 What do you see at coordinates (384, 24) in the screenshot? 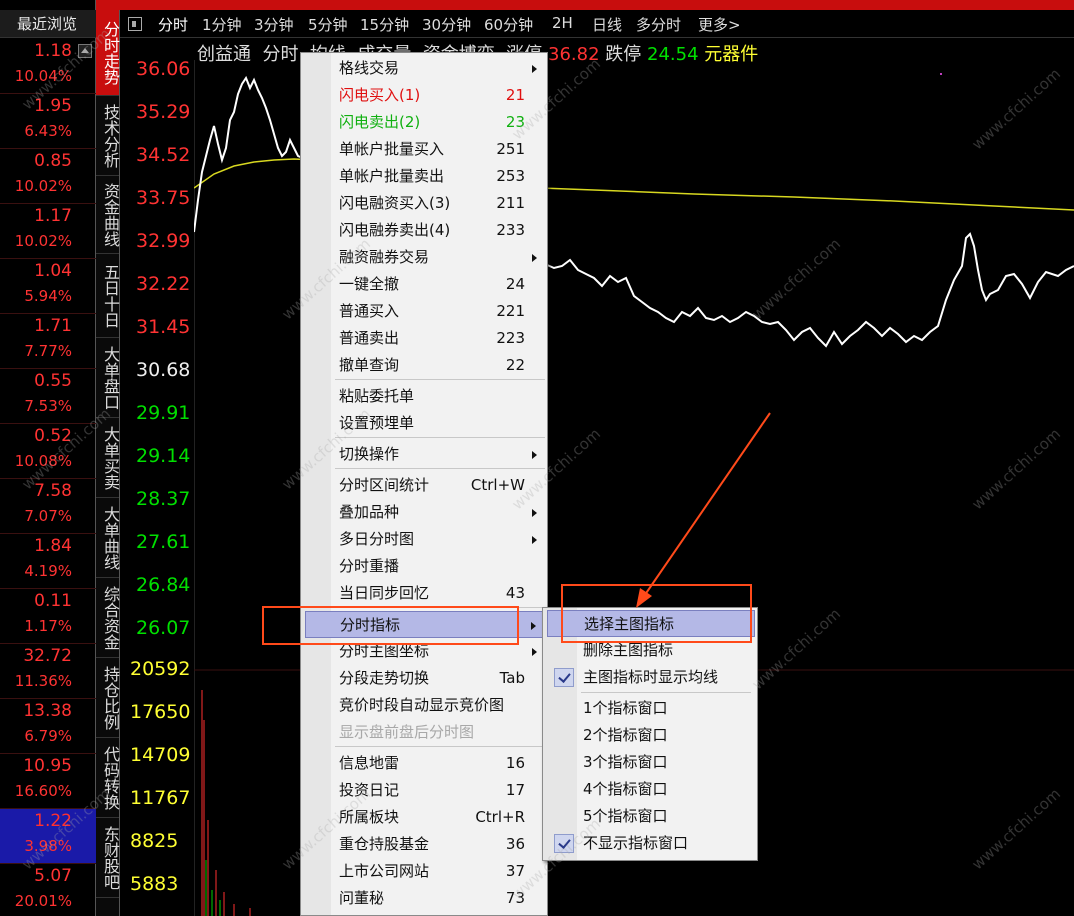
I see `period-tab: 15分钟` at bounding box center [384, 24].